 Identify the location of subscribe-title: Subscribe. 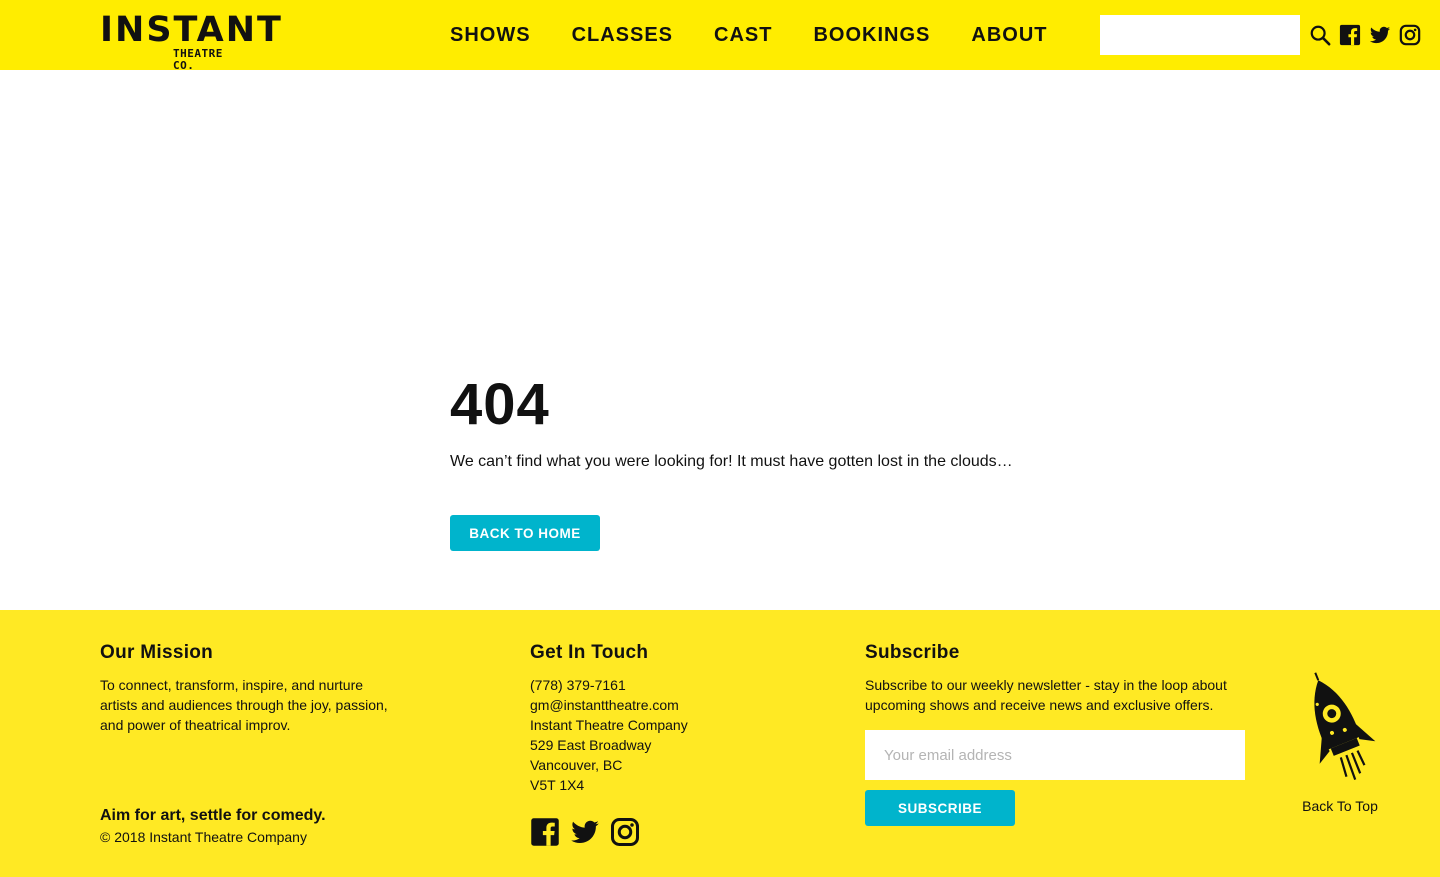
(912, 652).